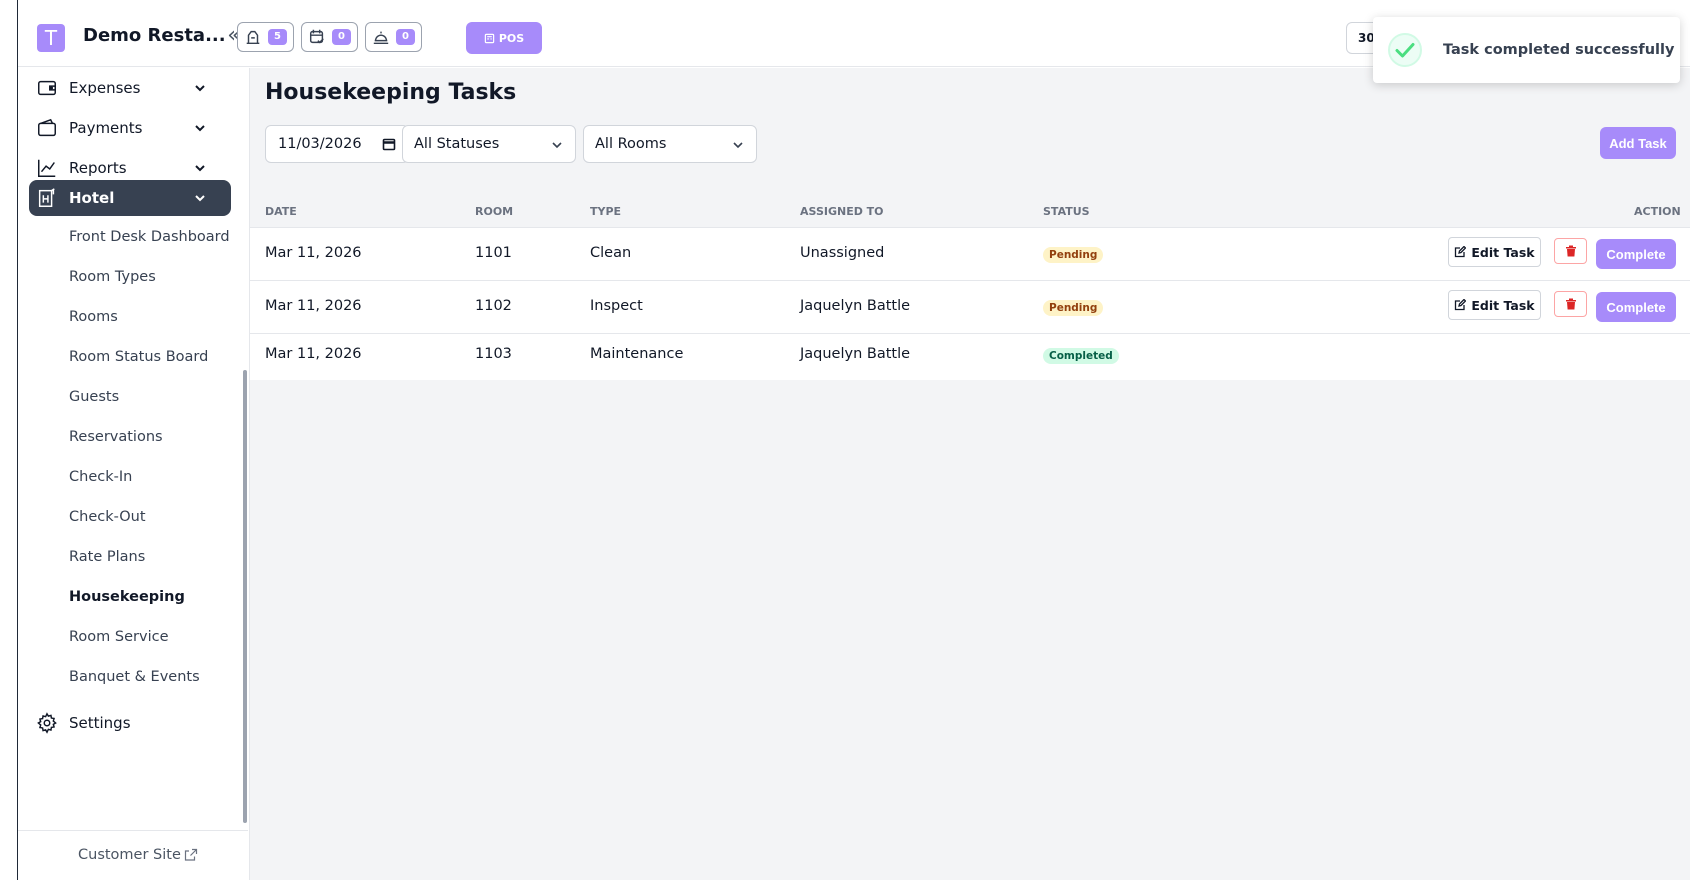 The height and width of the screenshot is (888, 1690). Describe the element at coordinates (320, 144) in the screenshot. I see `date-filter-value: 11/03/2026` at that location.